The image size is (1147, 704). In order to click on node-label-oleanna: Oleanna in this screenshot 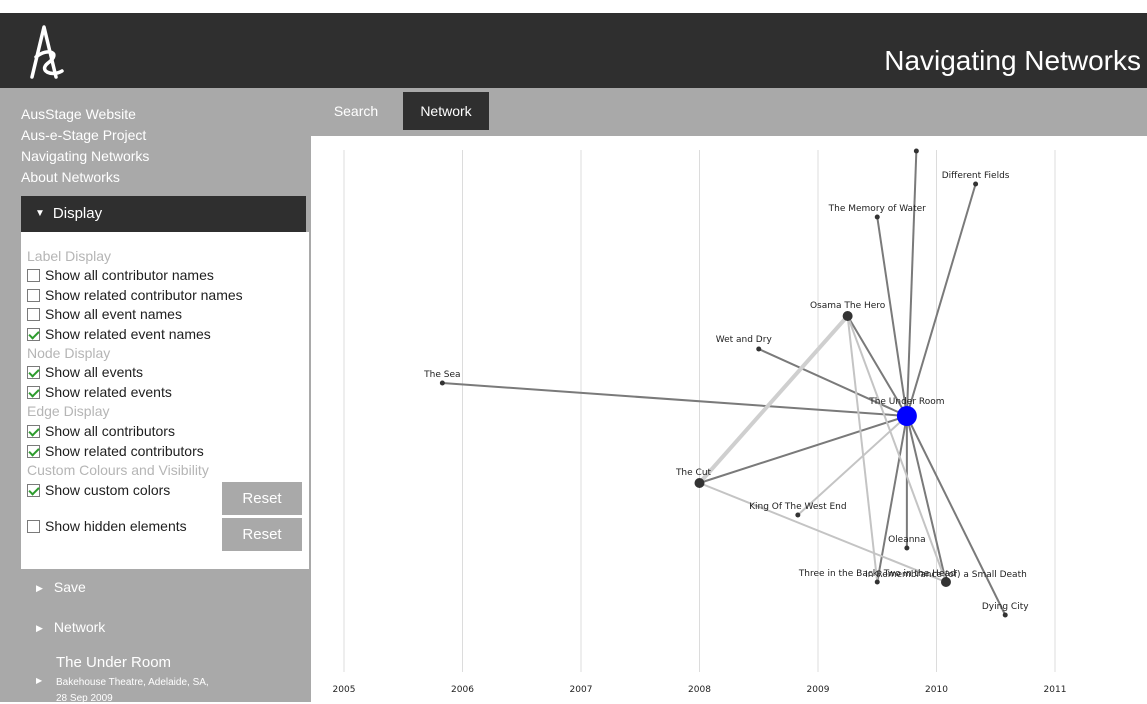, I will do `click(907, 540)`.